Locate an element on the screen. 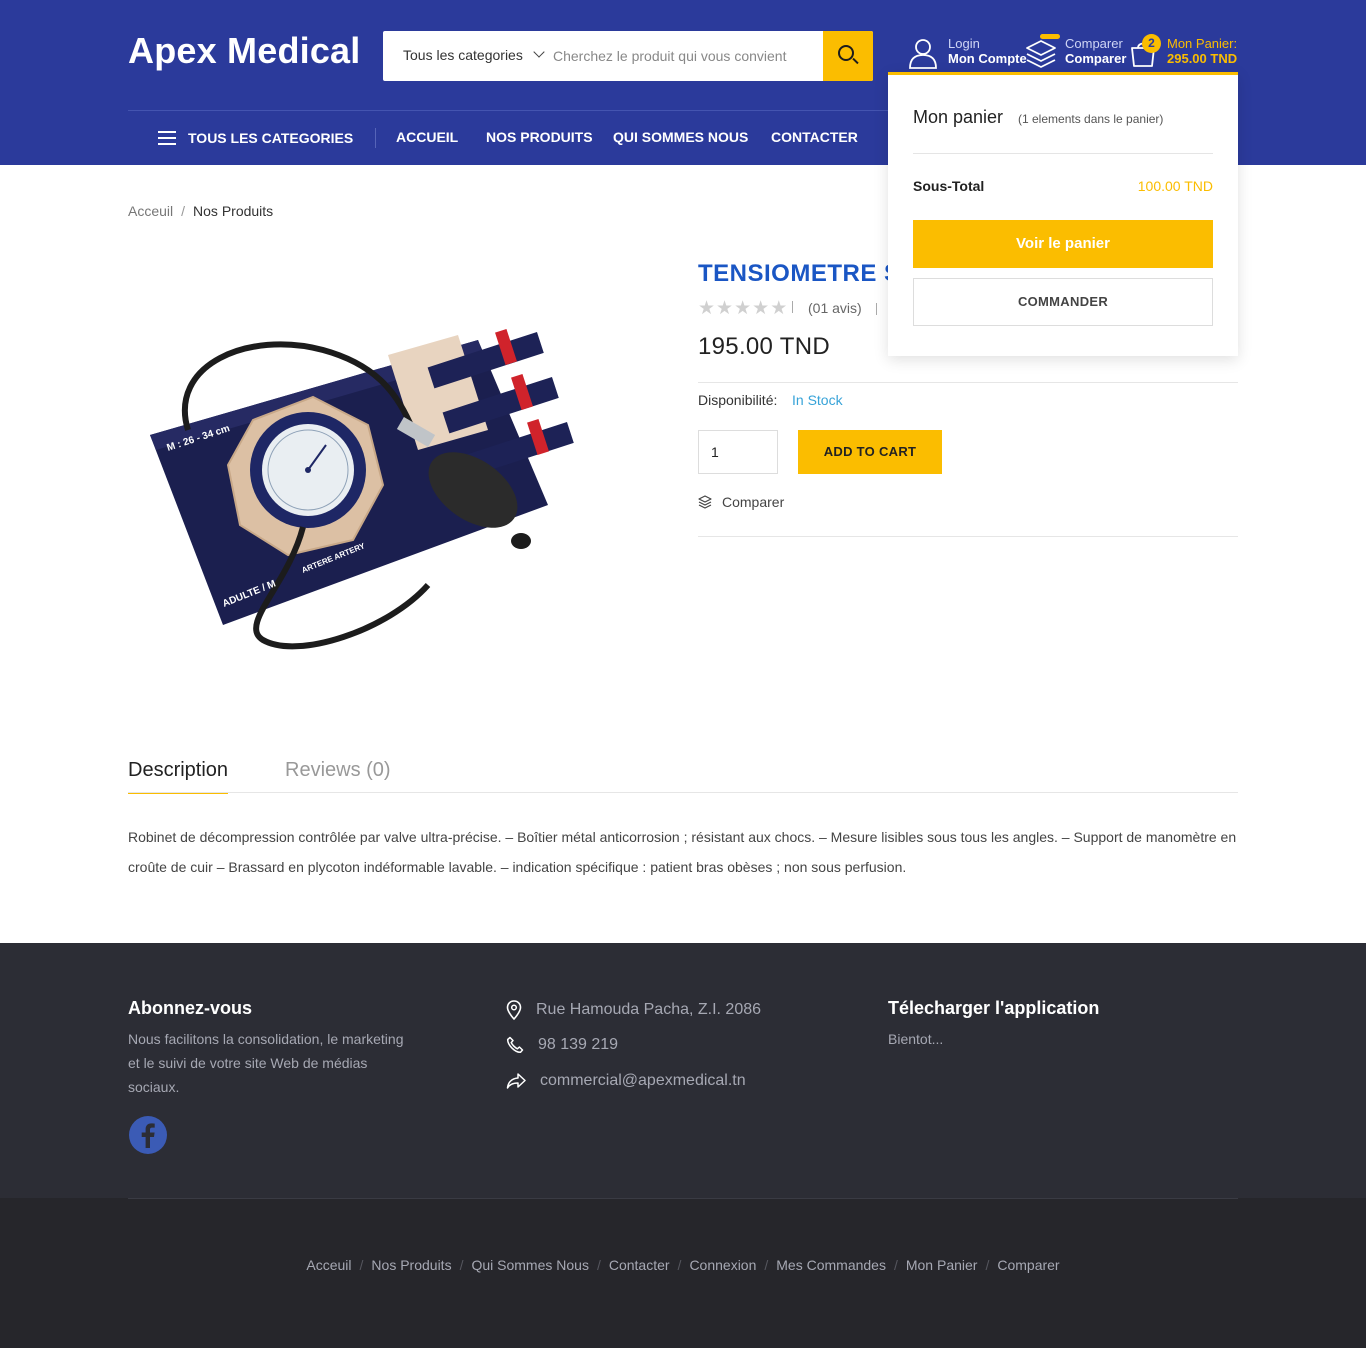 Image resolution: width=1366 pixels, height=1348 pixels. product-title: TENSIOMETRE SI is located at coordinates (793, 273).